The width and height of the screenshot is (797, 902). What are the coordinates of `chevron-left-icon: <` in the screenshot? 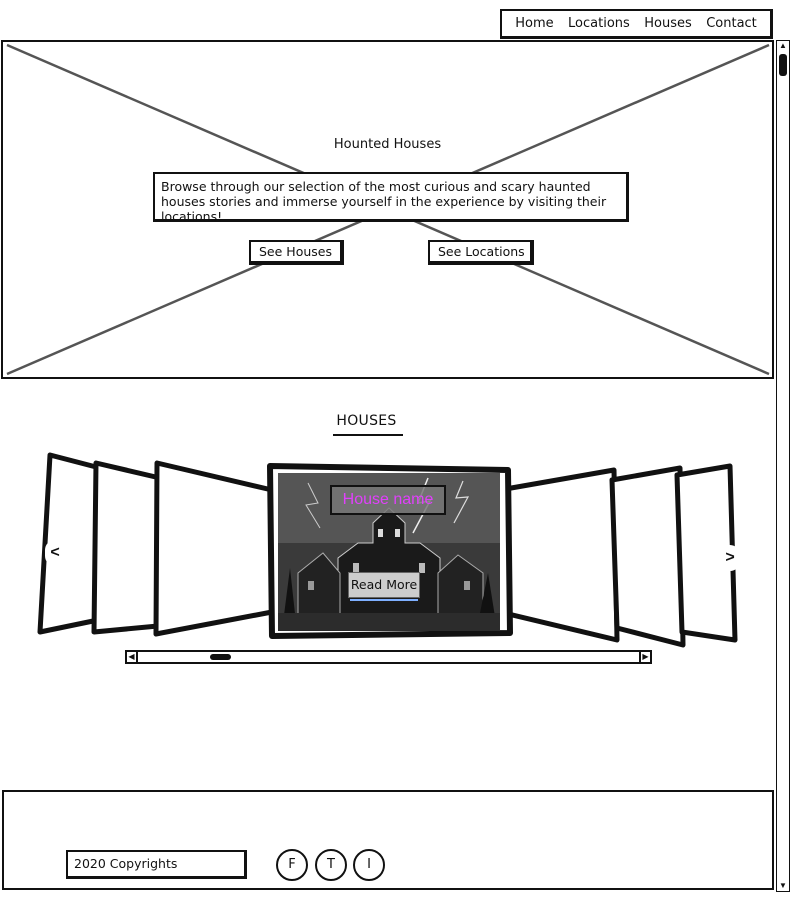 It's located at (55, 553).